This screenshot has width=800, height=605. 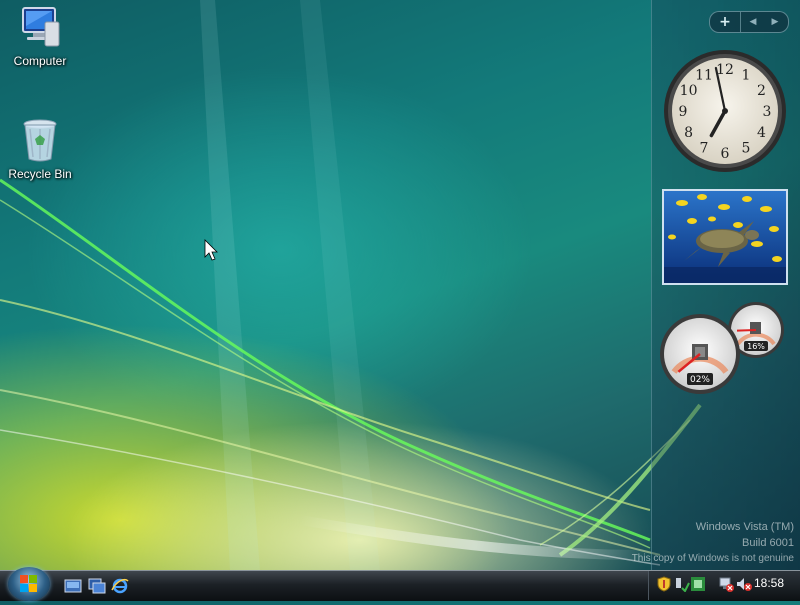 What do you see at coordinates (40, 174) in the screenshot?
I see `desktop-icon-label: Recycle Bin` at bounding box center [40, 174].